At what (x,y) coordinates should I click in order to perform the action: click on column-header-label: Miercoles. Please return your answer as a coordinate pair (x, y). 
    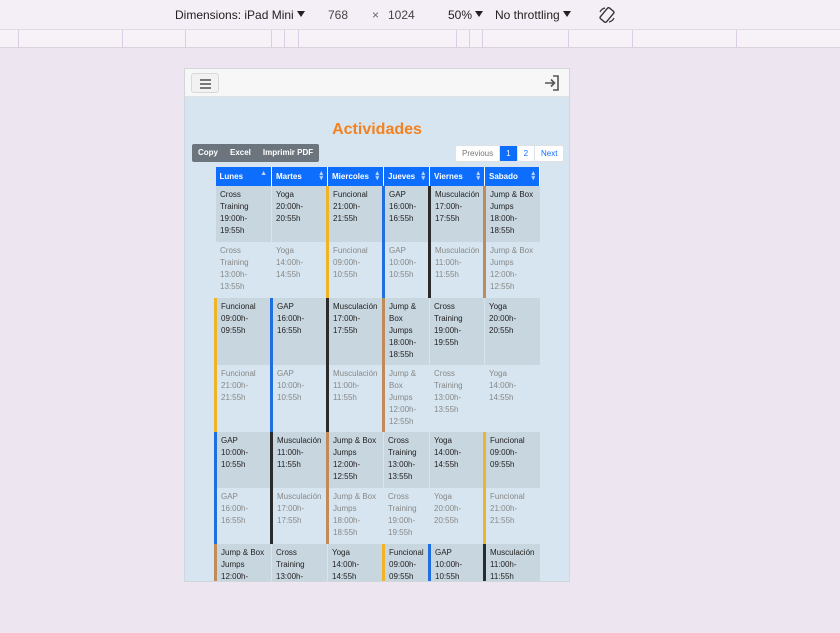
    Looking at the image, I should click on (350, 176).